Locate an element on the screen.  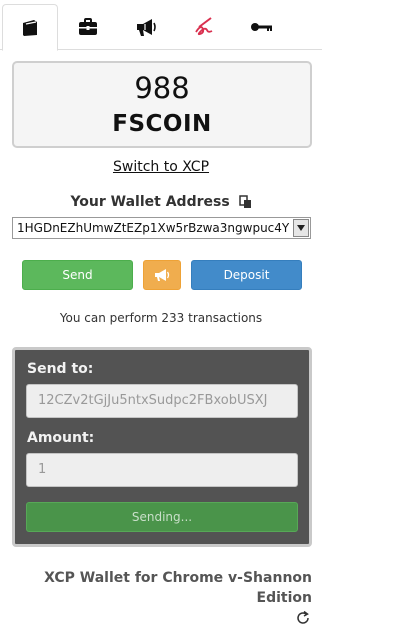
amount-label: Amount: is located at coordinates (61, 438).